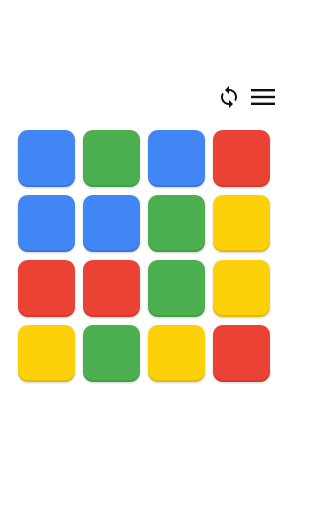  I want to click on hamburger-menu-icon, so click(263, 97).